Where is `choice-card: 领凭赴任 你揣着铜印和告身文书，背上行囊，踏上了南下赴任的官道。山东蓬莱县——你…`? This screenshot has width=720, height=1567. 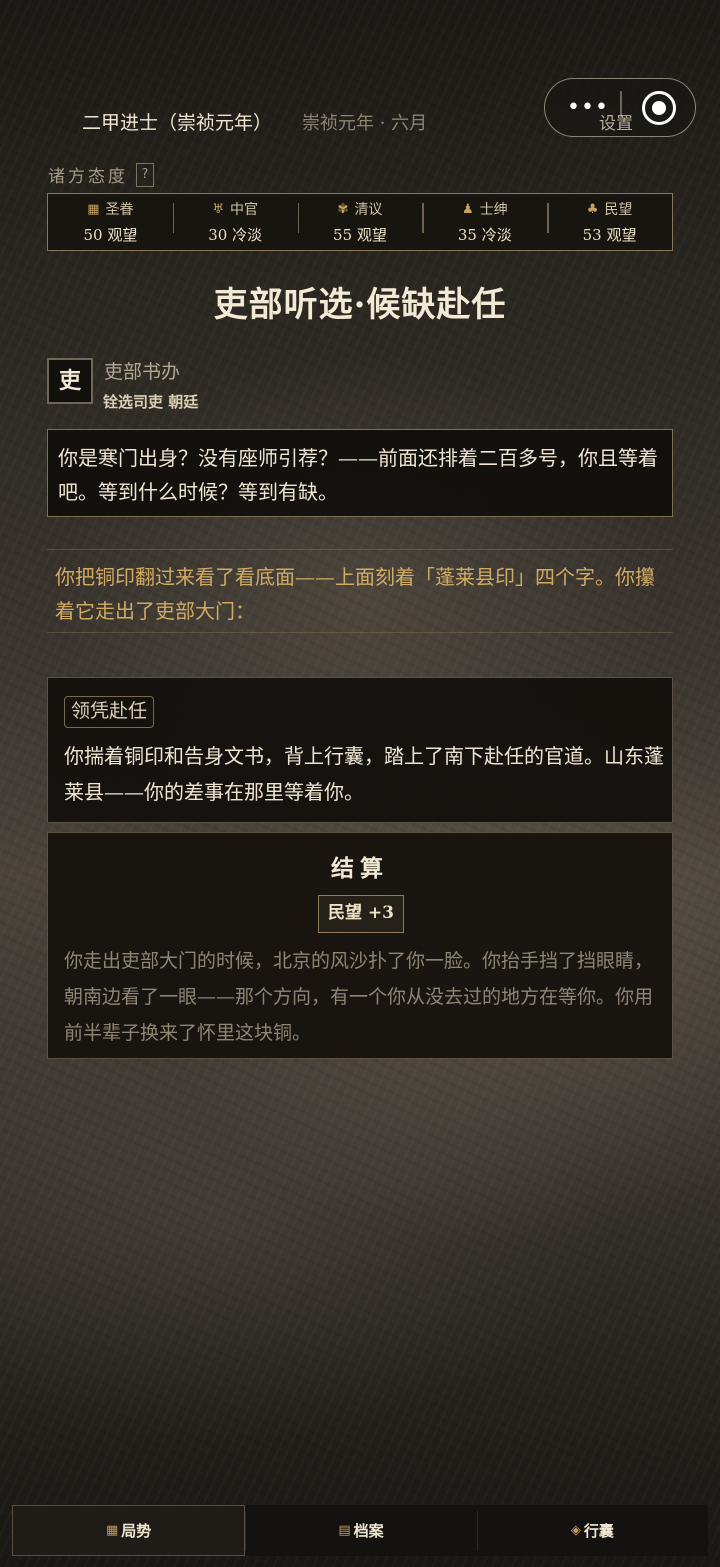 choice-card: 领凭赴任 你揣着铜印和告身文书，背上行囊，踏上了南下赴任的官道。山东蓬莱县——你… is located at coordinates (360, 750).